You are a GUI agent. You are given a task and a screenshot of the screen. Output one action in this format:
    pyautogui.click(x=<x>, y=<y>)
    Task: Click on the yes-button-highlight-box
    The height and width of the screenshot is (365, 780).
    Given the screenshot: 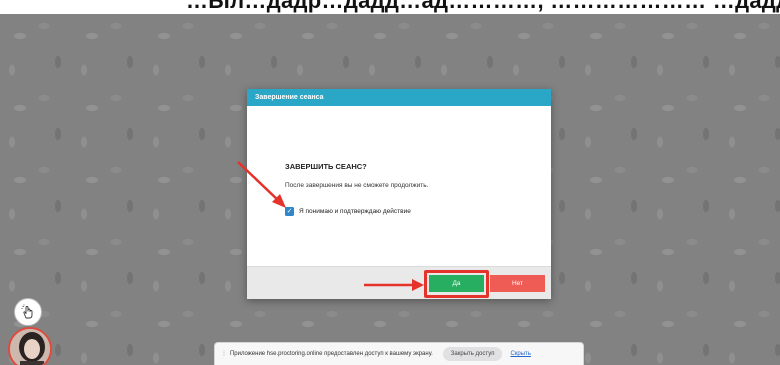 What is the action you would take?
    pyautogui.click(x=456, y=284)
    